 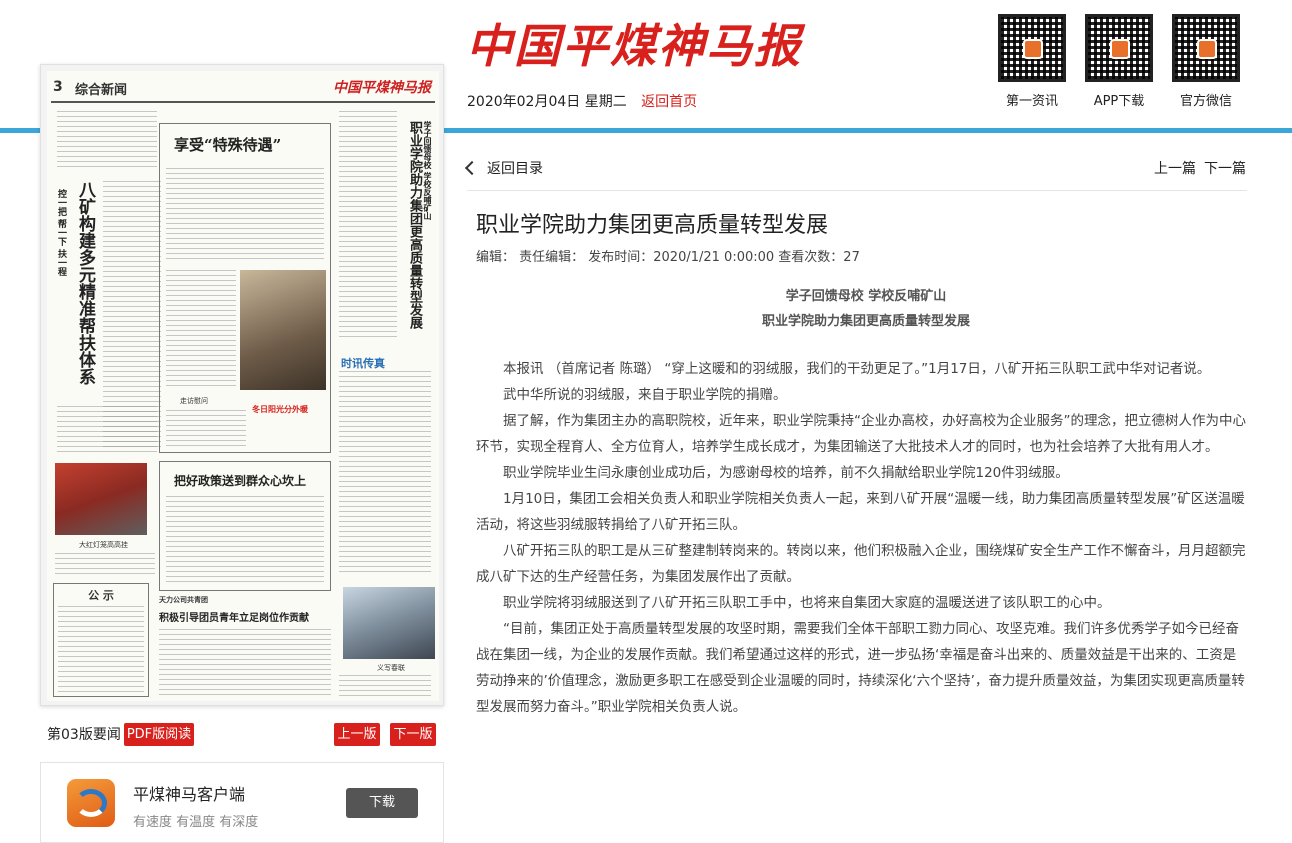 What do you see at coordinates (472, 168) in the screenshot?
I see `chevron-left-icon` at bounding box center [472, 168].